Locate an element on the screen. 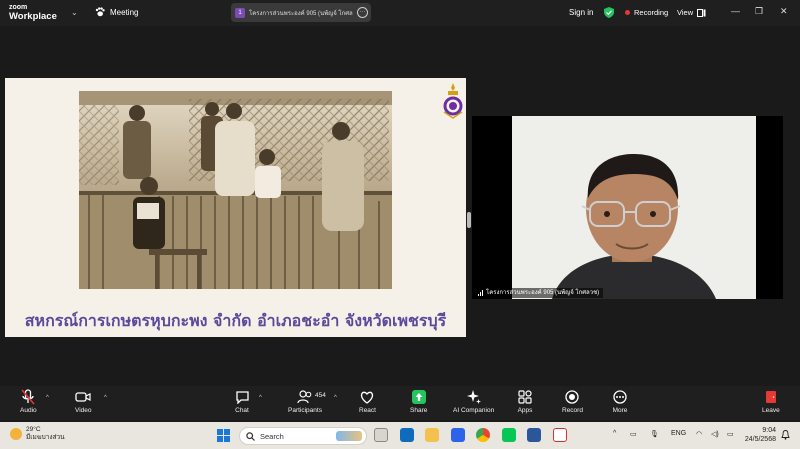  weather-widget: 29°C มีเมฆบางส่วน is located at coordinates (37, 434).